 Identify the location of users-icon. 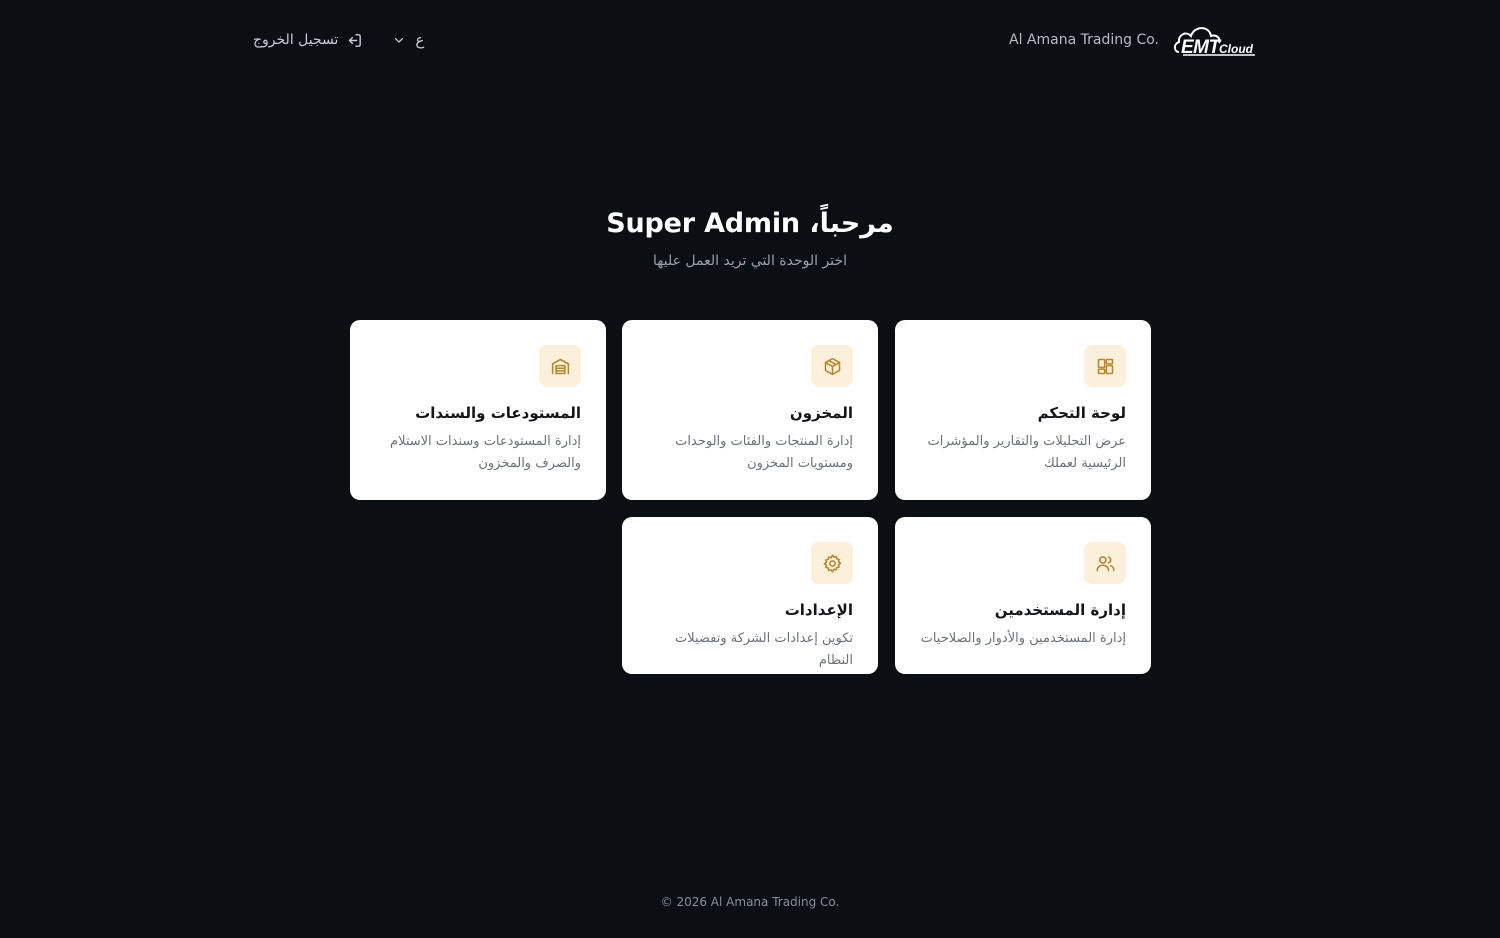
(1105, 563).